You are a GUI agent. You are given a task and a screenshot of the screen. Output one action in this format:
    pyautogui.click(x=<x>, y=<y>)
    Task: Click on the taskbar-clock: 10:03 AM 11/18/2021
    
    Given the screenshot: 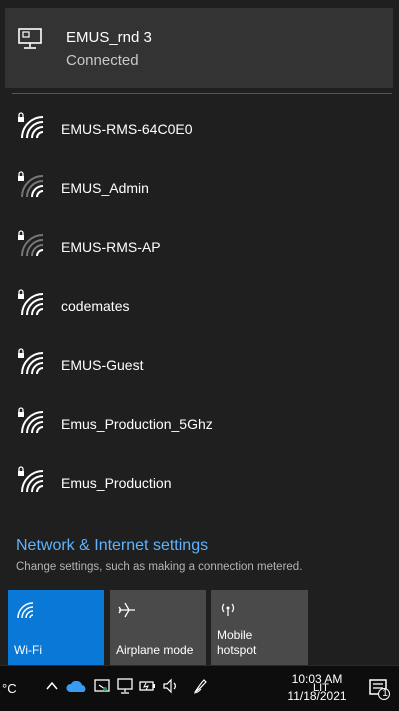 What is the action you would take?
    pyautogui.click(x=317, y=688)
    